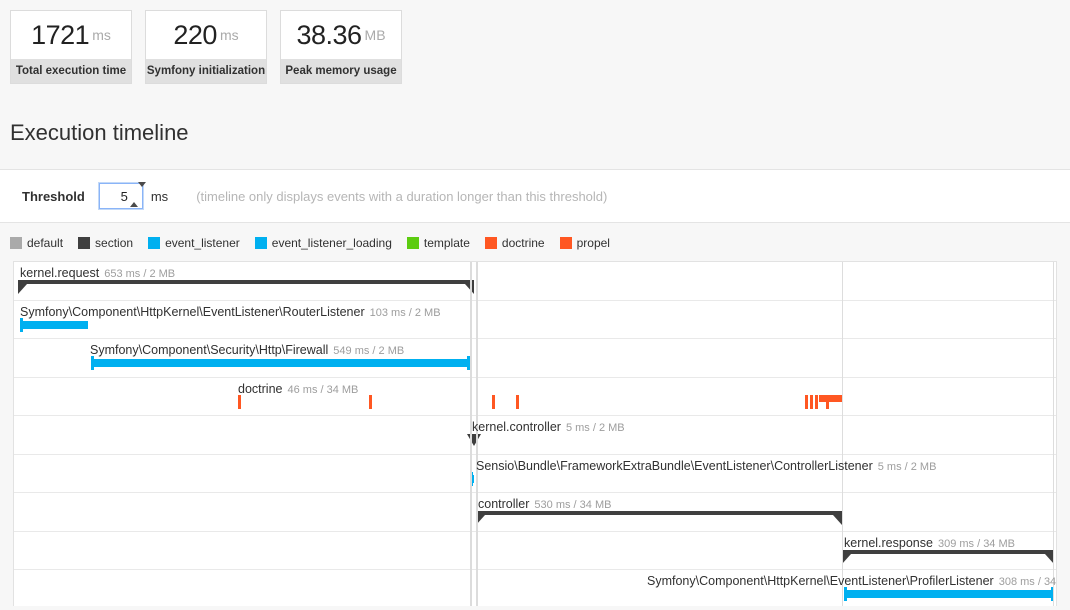 The height and width of the screenshot is (610, 1070). What do you see at coordinates (323, 389) in the screenshot?
I see `timeline-row-meta: 46 ms / 34 MB` at bounding box center [323, 389].